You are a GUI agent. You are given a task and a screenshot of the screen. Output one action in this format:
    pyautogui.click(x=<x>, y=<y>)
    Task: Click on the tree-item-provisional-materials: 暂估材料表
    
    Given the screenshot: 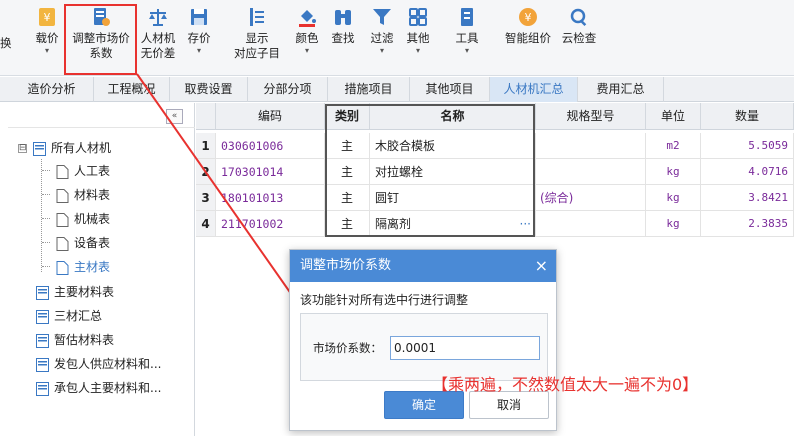 What is the action you would take?
    pyautogui.click(x=75, y=340)
    